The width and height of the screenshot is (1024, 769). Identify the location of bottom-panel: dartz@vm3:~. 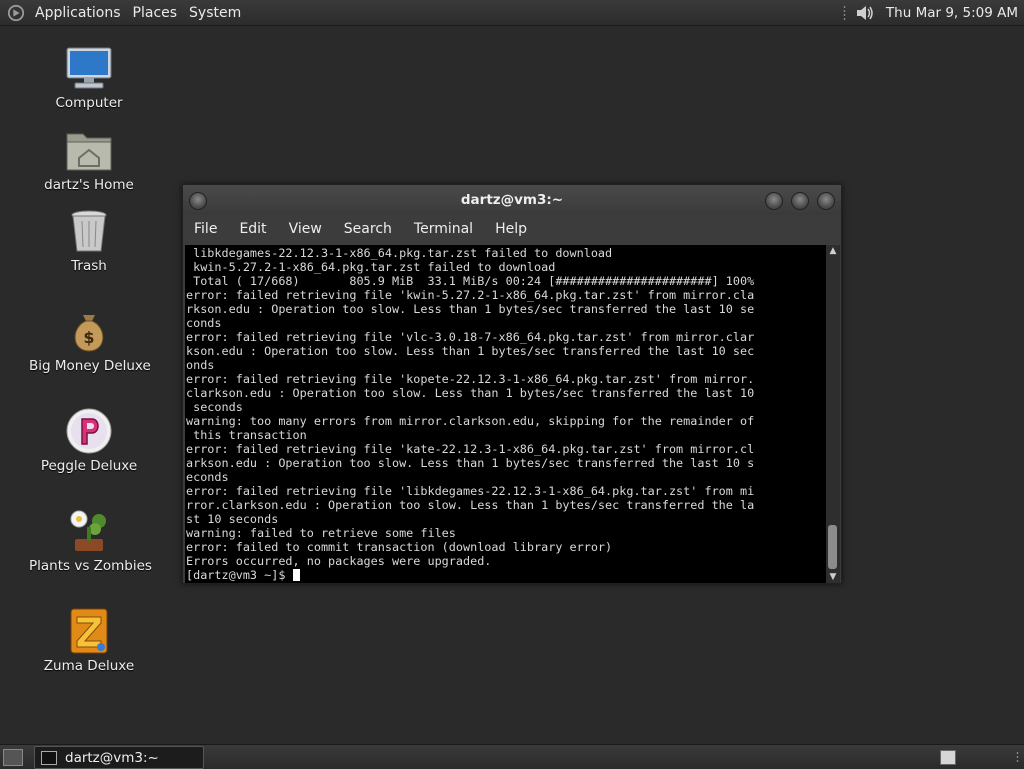
(512, 756).